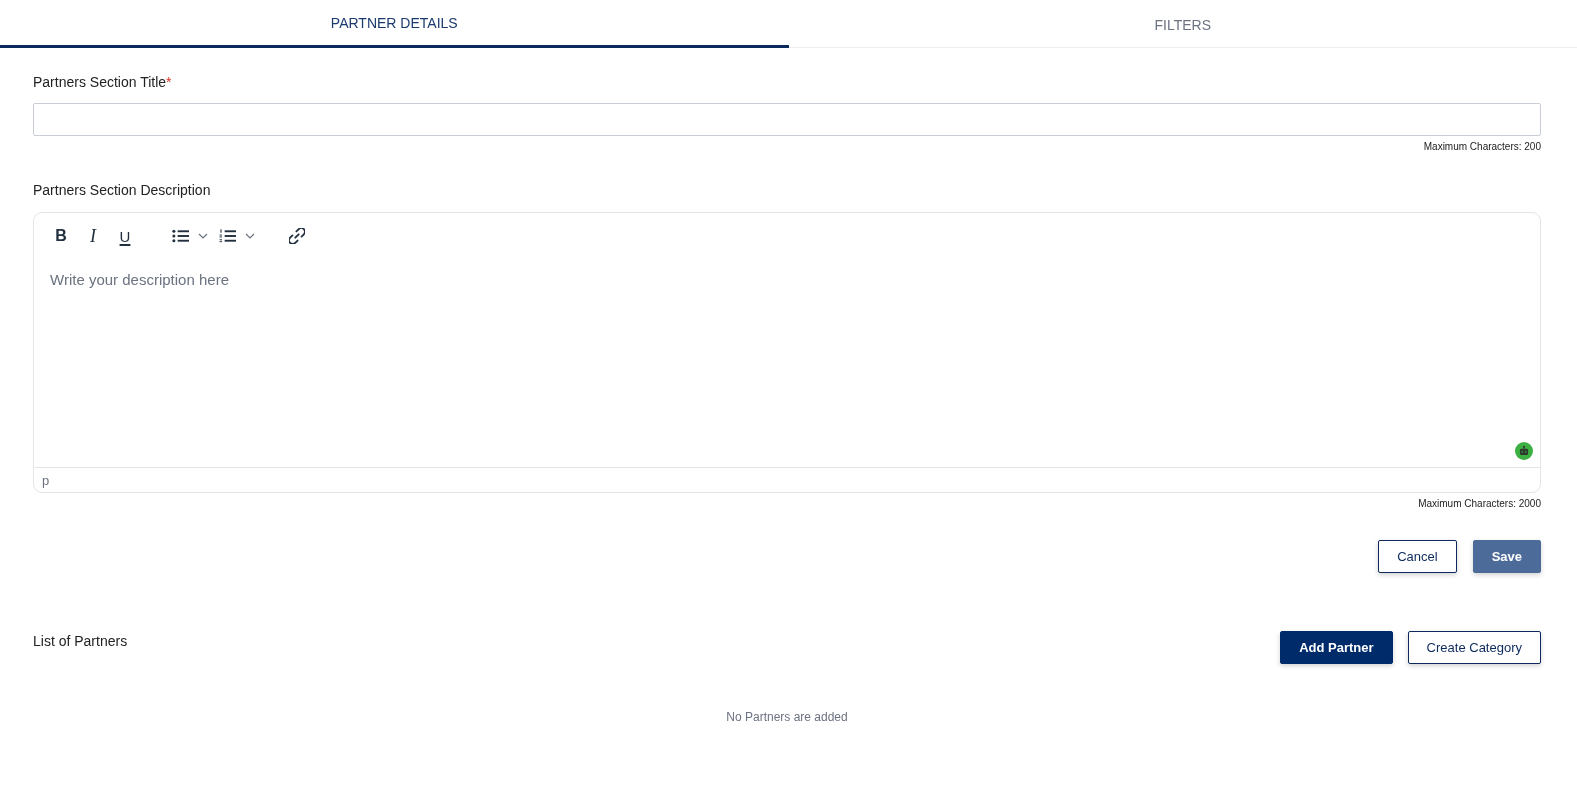 The width and height of the screenshot is (1577, 790). What do you see at coordinates (1474, 647) in the screenshot?
I see `partner-action-button: Create Category` at bounding box center [1474, 647].